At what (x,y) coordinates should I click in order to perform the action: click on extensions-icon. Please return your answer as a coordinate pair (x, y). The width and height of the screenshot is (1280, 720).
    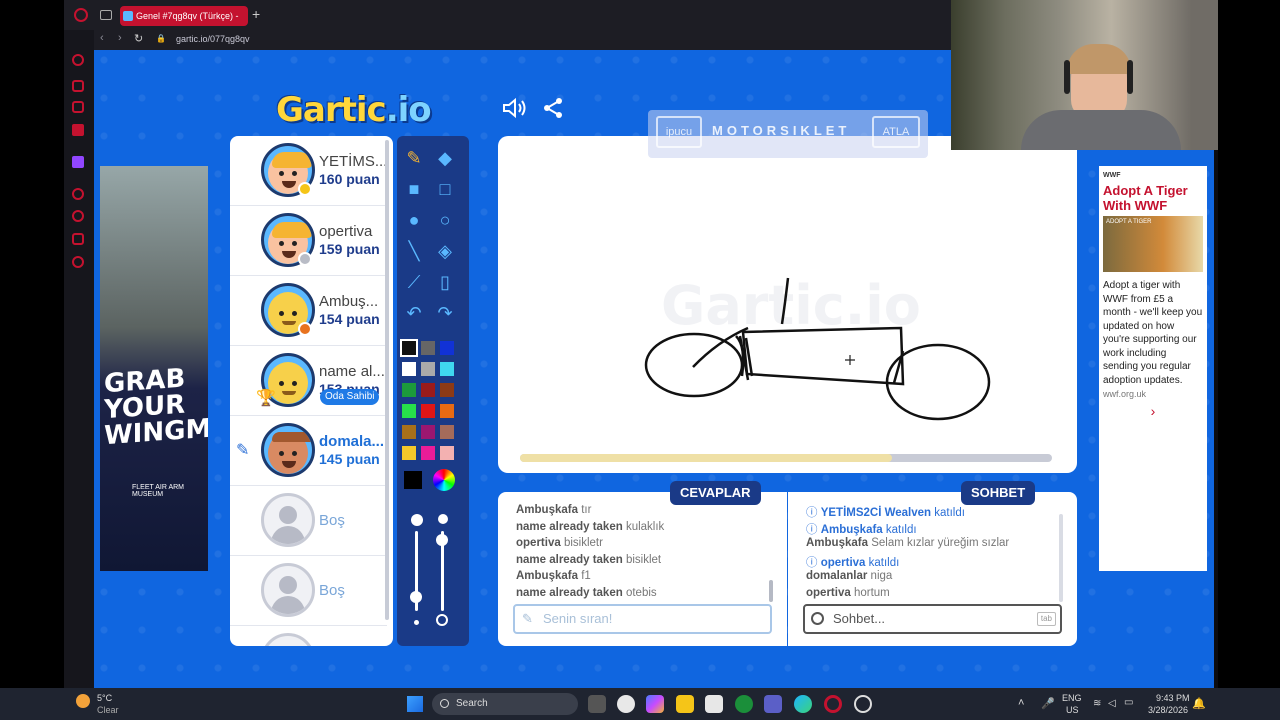
    Looking at the image, I should click on (78, 239).